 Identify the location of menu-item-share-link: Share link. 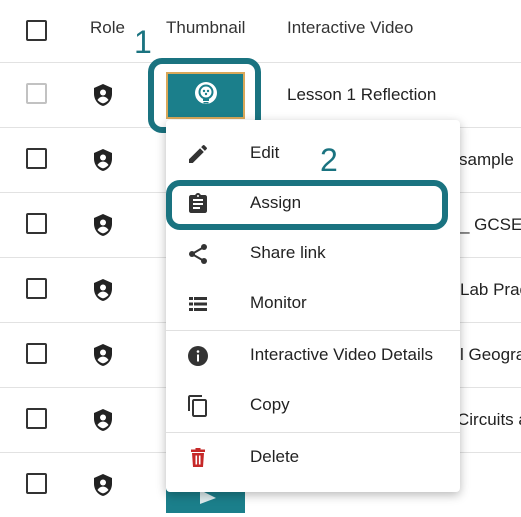
(313, 254).